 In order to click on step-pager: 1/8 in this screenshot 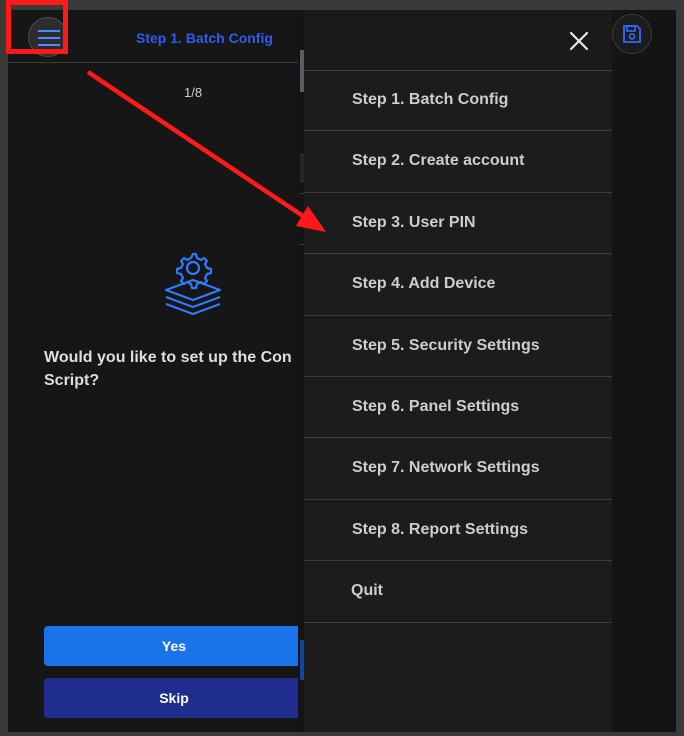, I will do `click(193, 92)`.